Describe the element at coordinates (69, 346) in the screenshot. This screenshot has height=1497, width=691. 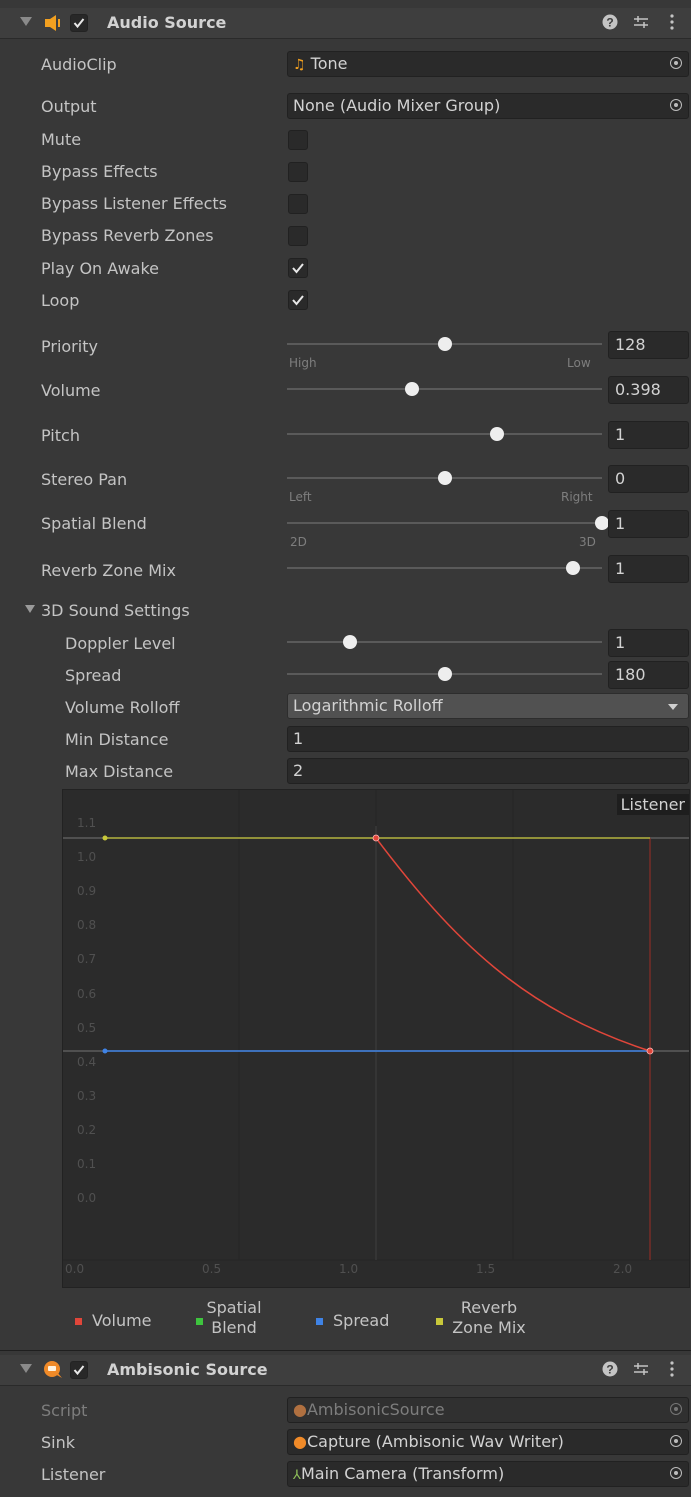
I see `priority-label: Priority` at that location.